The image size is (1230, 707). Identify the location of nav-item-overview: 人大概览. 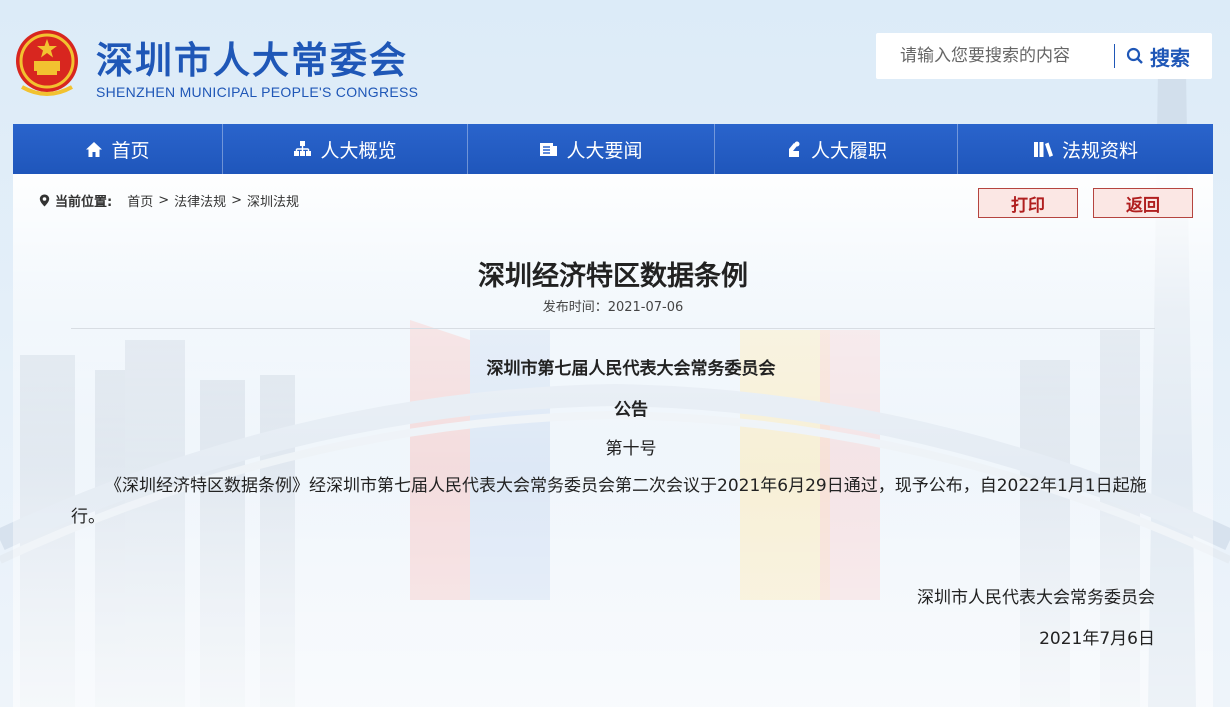
(345, 149).